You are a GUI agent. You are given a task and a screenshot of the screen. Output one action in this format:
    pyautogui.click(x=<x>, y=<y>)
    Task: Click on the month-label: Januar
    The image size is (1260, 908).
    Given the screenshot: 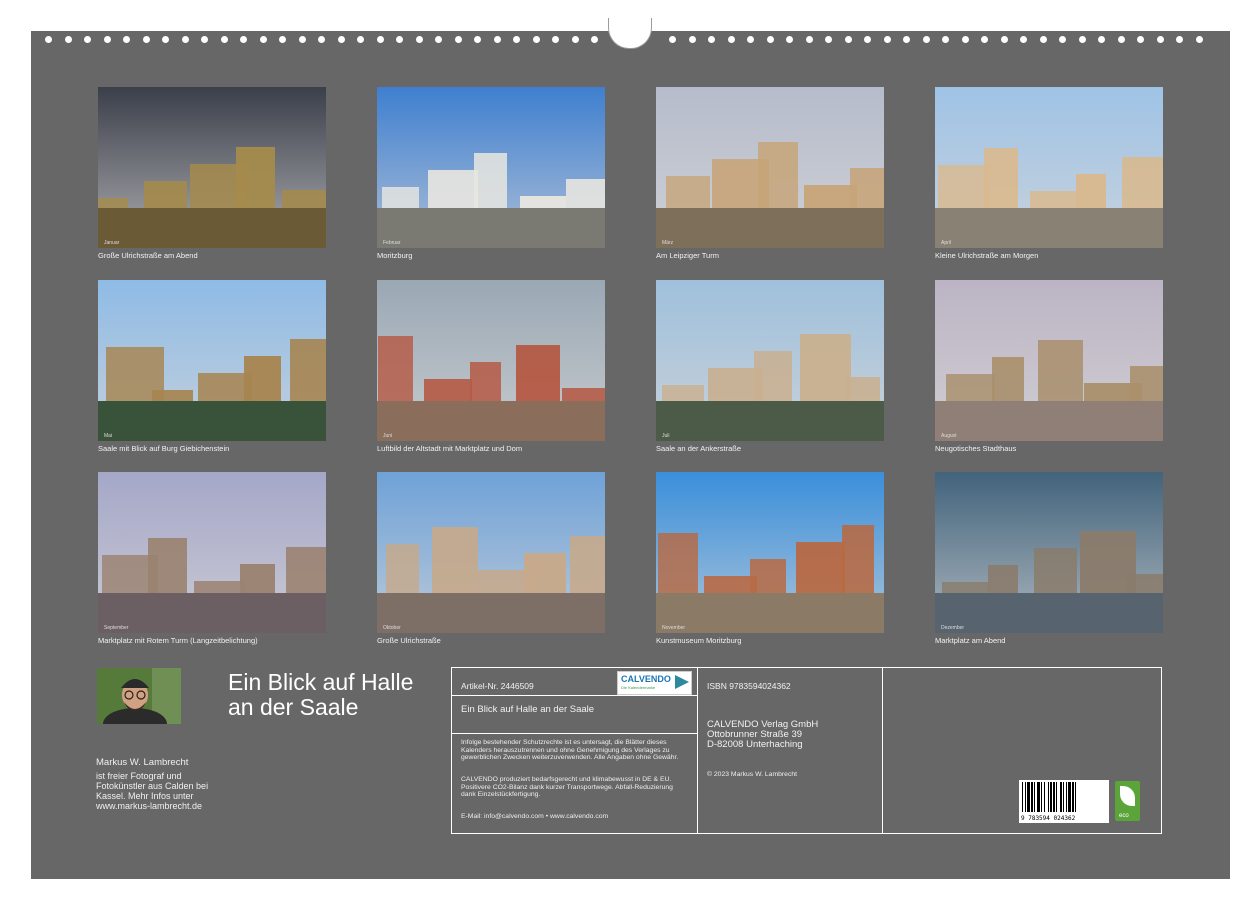 What is the action you would take?
    pyautogui.click(x=112, y=243)
    